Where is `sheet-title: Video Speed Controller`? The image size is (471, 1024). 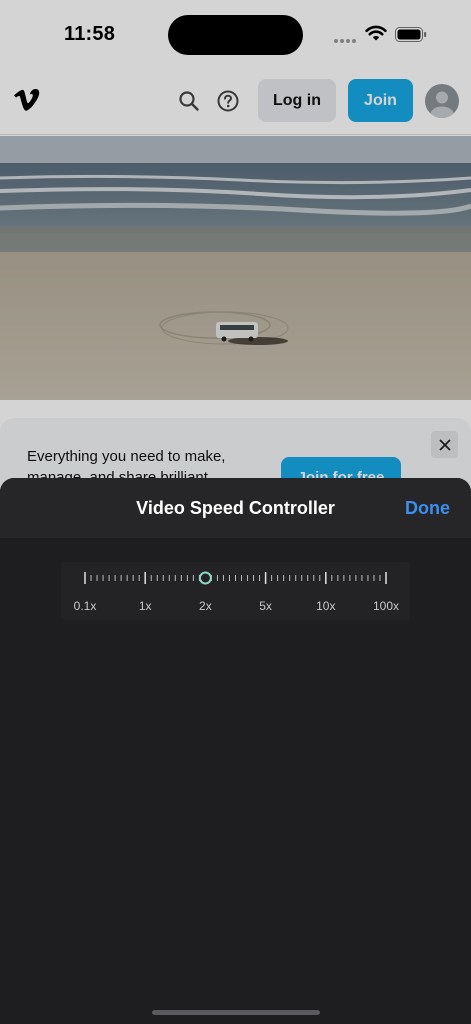 sheet-title: Video Speed Controller is located at coordinates (235, 508).